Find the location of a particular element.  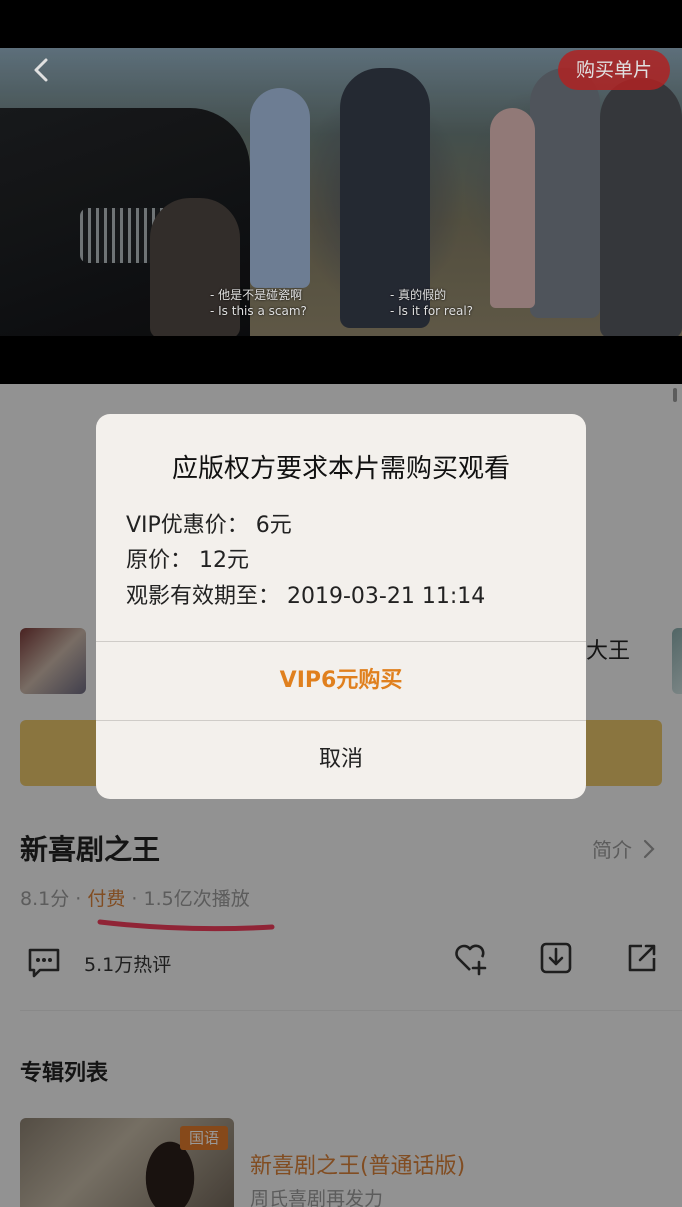

vip-price: VIP优惠价： 6元 is located at coordinates (209, 525).